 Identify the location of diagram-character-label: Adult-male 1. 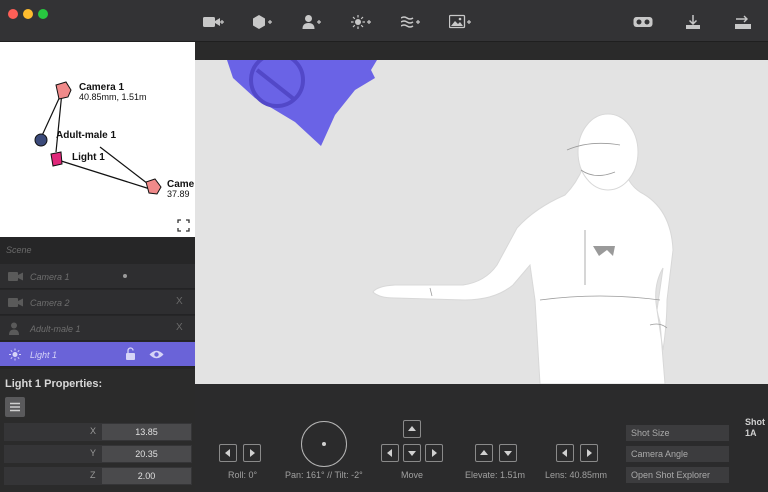
(86, 135).